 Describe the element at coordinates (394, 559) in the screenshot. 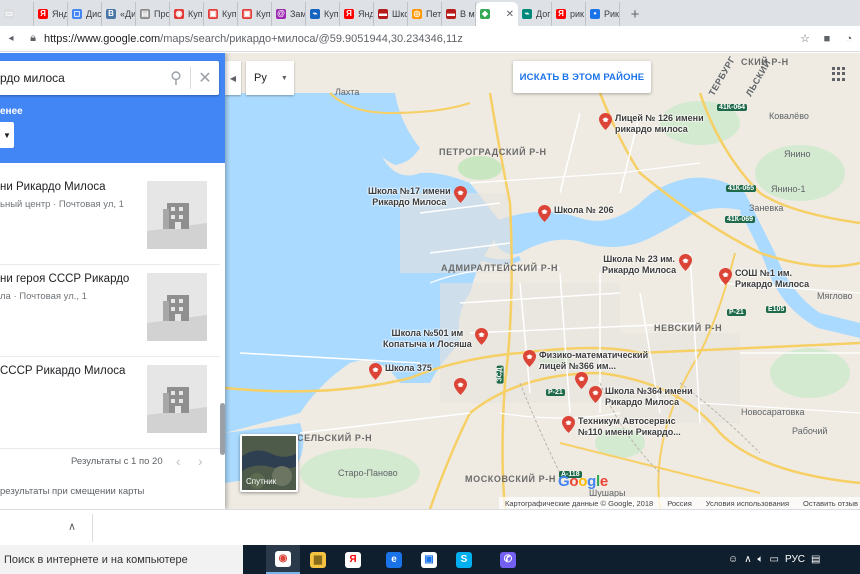

I see `taskbar-edge: e` at that location.